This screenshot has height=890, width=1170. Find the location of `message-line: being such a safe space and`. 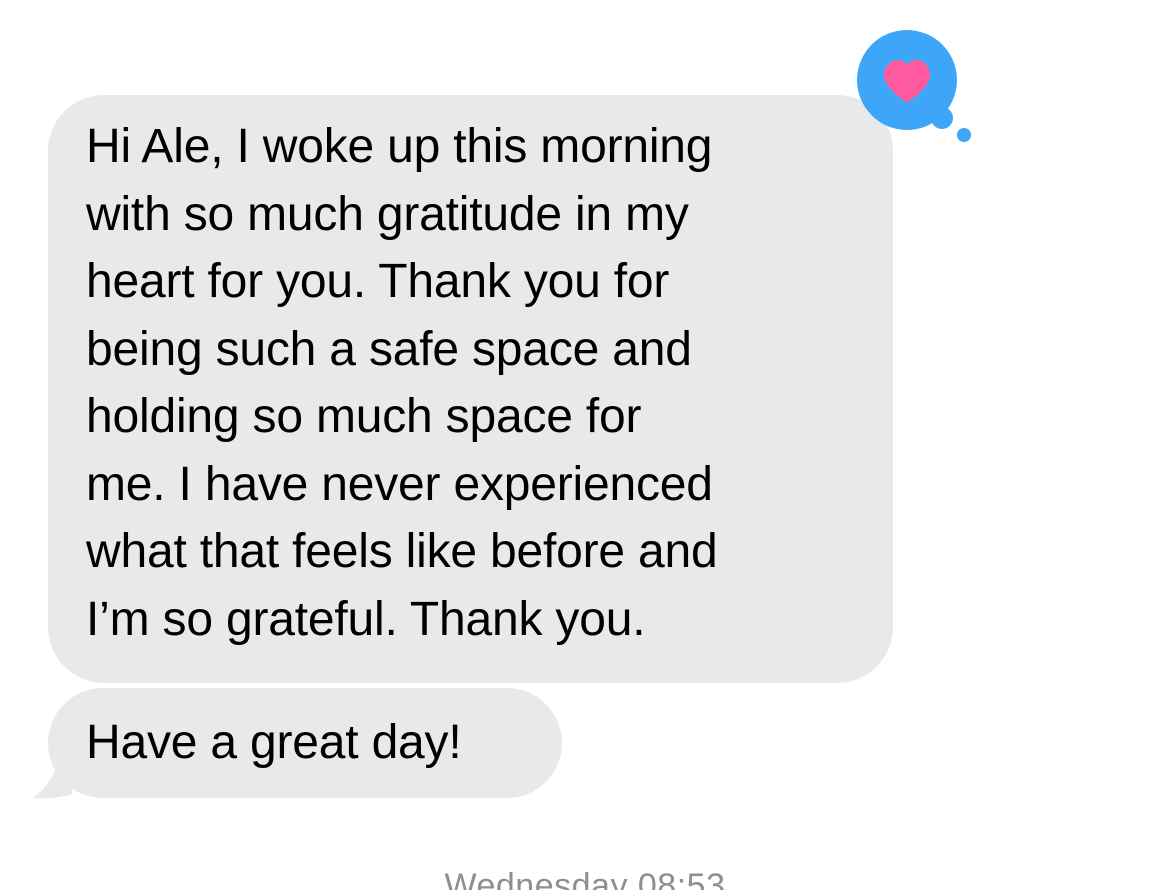

message-line: being such a safe space and is located at coordinates (389, 349).